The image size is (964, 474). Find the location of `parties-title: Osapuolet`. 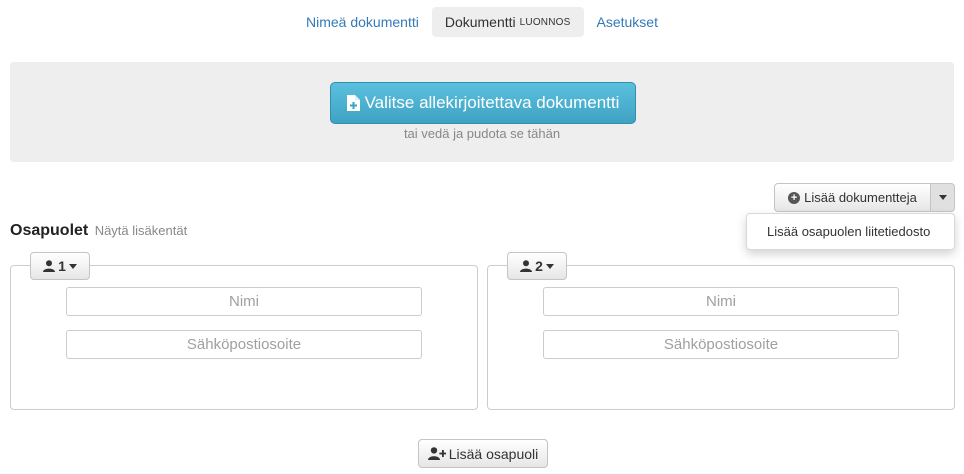

parties-title: Osapuolet is located at coordinates (49, 230).